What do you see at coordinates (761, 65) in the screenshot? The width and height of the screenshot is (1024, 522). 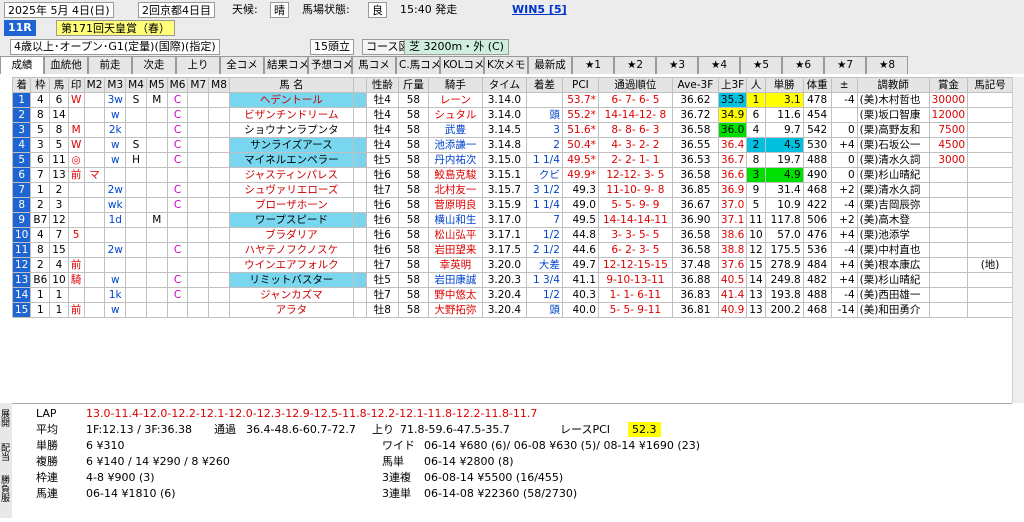 I see `tab-17: ★5` at bounding box center [761, 65].